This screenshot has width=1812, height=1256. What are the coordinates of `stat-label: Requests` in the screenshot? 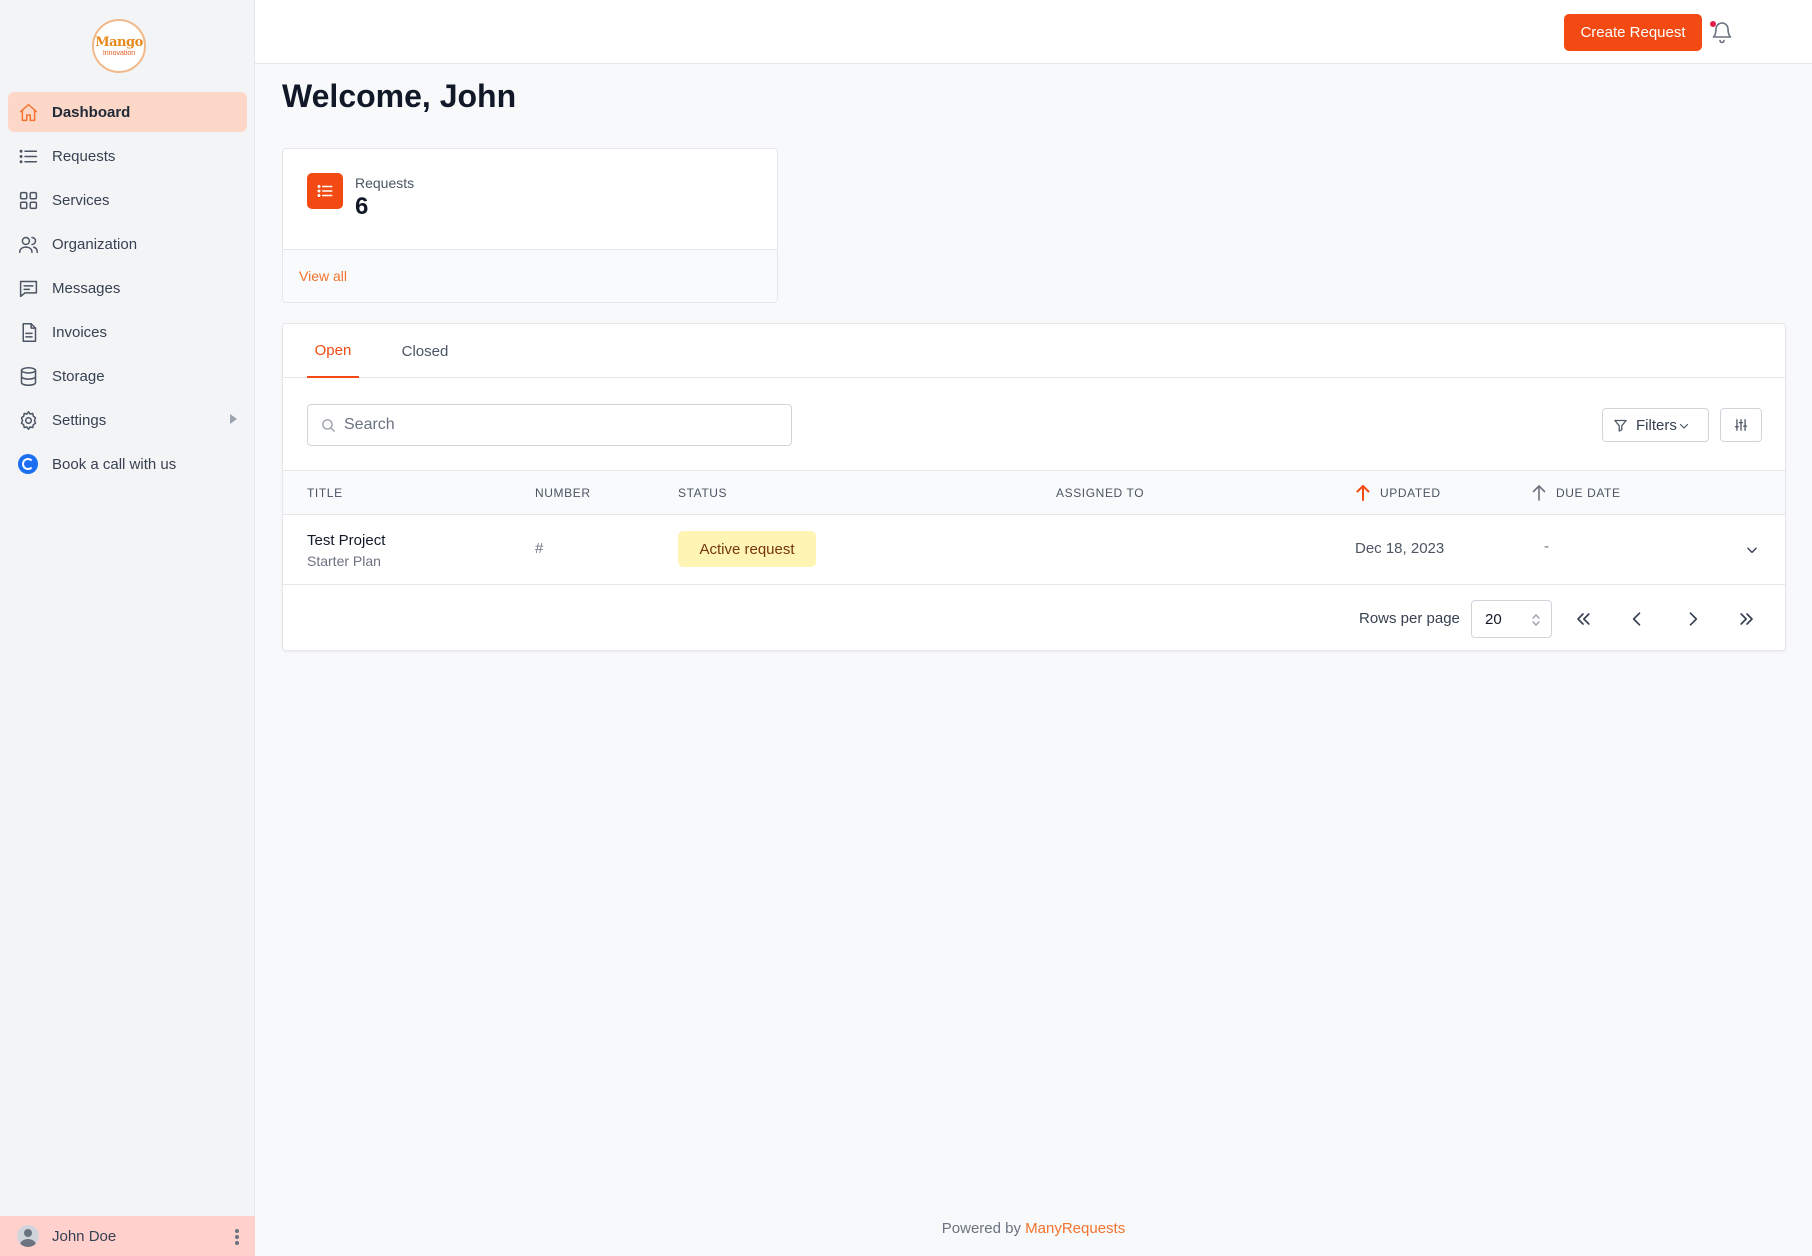 It's located at (385, 183).